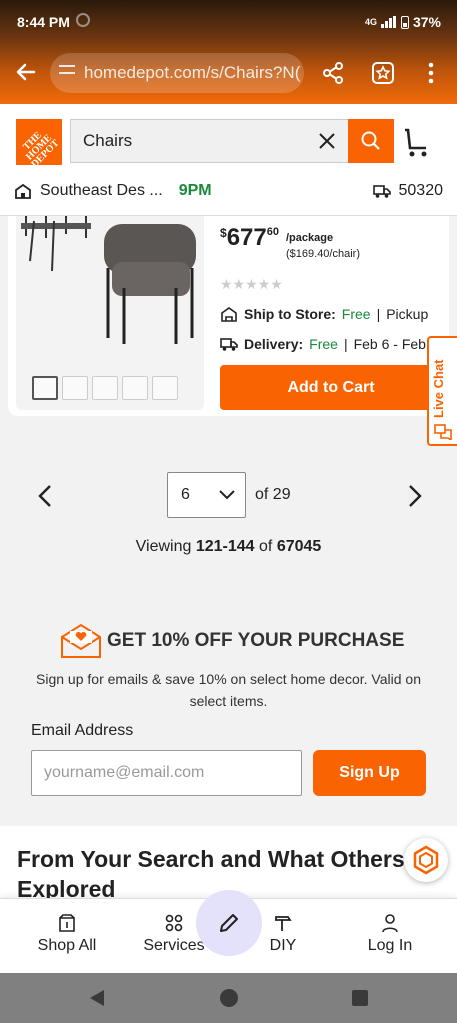 This screenshot has height=1023, width=457. What do you see at coordinates (274, 344) in the screenshot?
I see `delivery-label: Delivery:` at bounding box center [274, 344].